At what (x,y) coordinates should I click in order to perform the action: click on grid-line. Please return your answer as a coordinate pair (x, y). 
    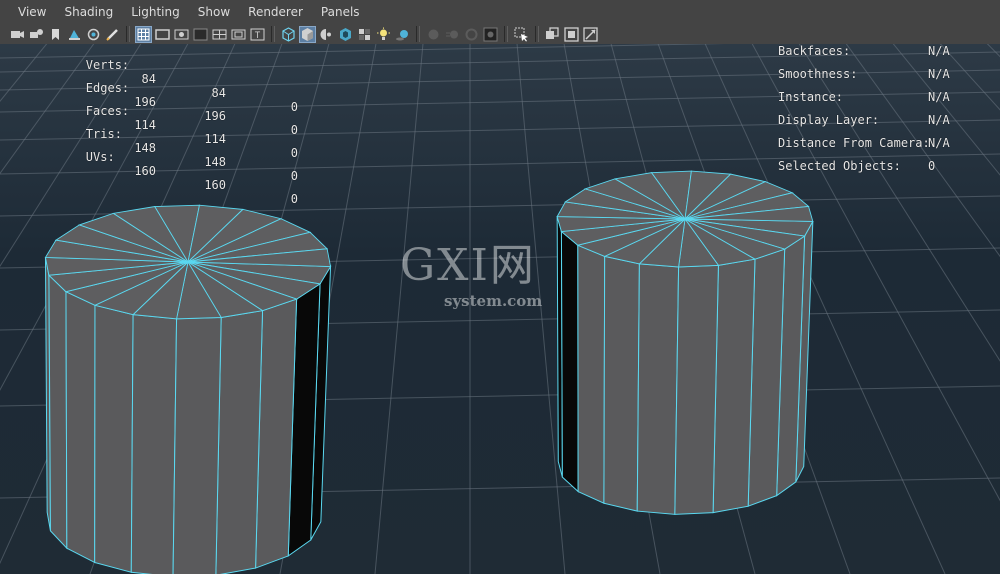
    Looking at the image, I should click on (399, 309).